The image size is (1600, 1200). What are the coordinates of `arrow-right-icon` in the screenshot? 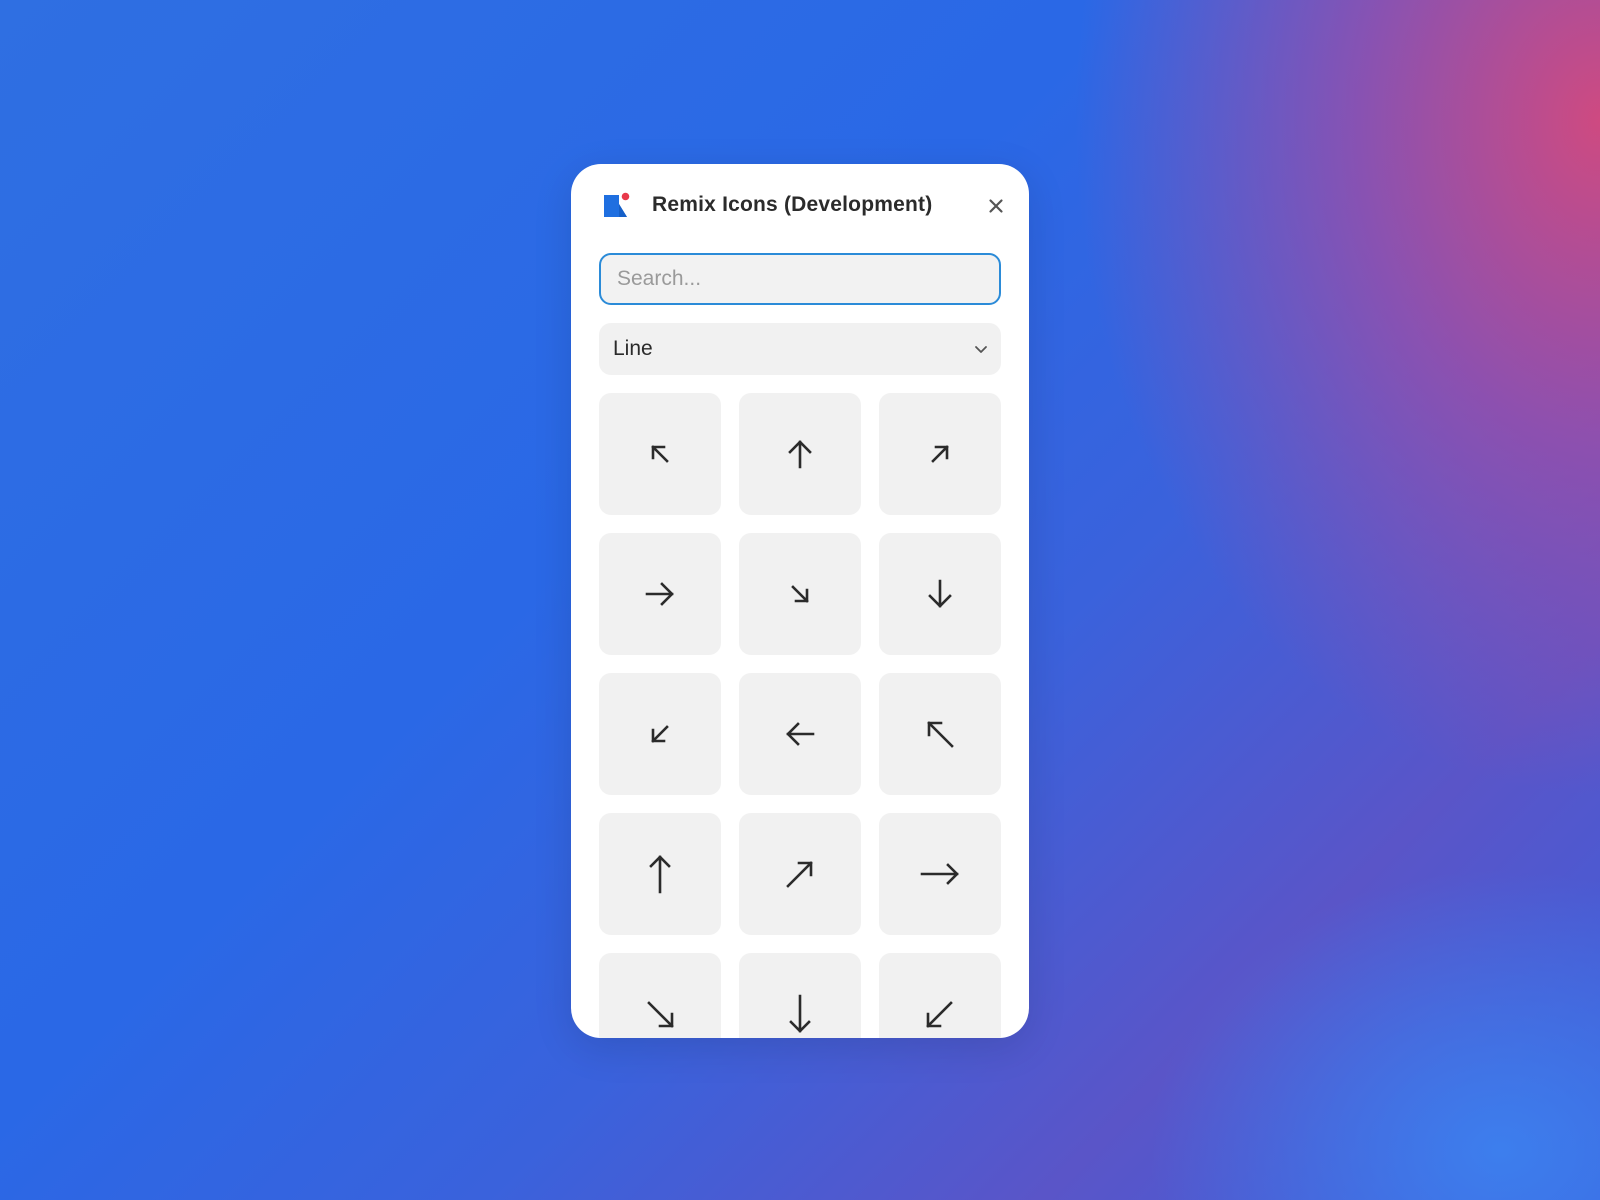 It's located at (659, 594).